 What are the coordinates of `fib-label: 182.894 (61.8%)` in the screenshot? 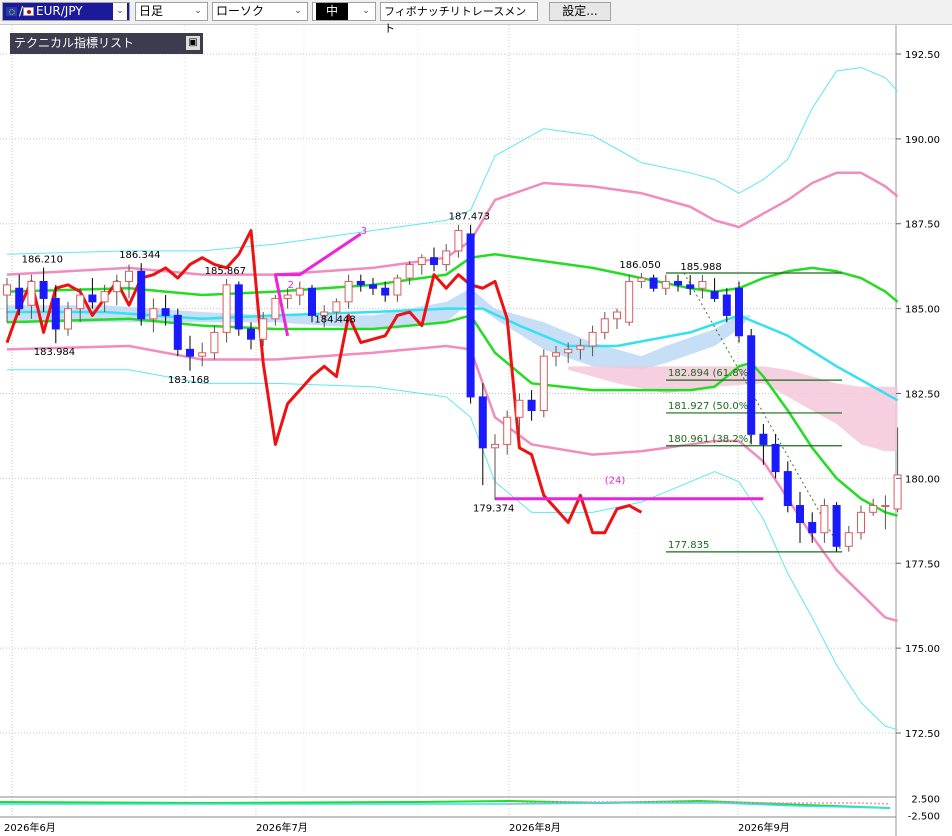 It's located at (710, 373).